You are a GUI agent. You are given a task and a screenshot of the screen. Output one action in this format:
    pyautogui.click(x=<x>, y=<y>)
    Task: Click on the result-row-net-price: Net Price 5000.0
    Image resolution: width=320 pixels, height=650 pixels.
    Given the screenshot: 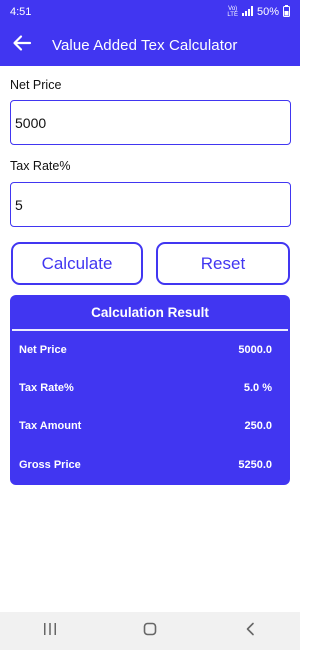 What is the action you would take?
    pyautogui.click(x=145, y=350)
    